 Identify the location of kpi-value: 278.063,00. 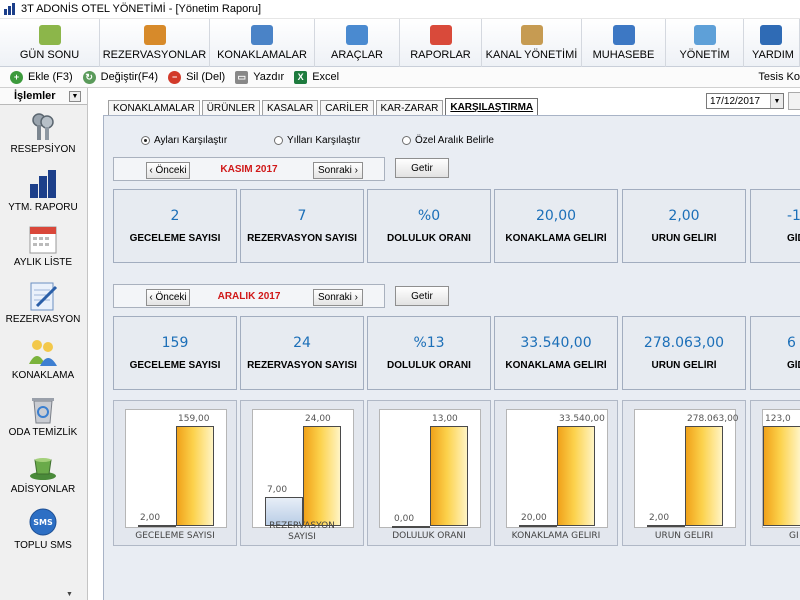
(684, 343).